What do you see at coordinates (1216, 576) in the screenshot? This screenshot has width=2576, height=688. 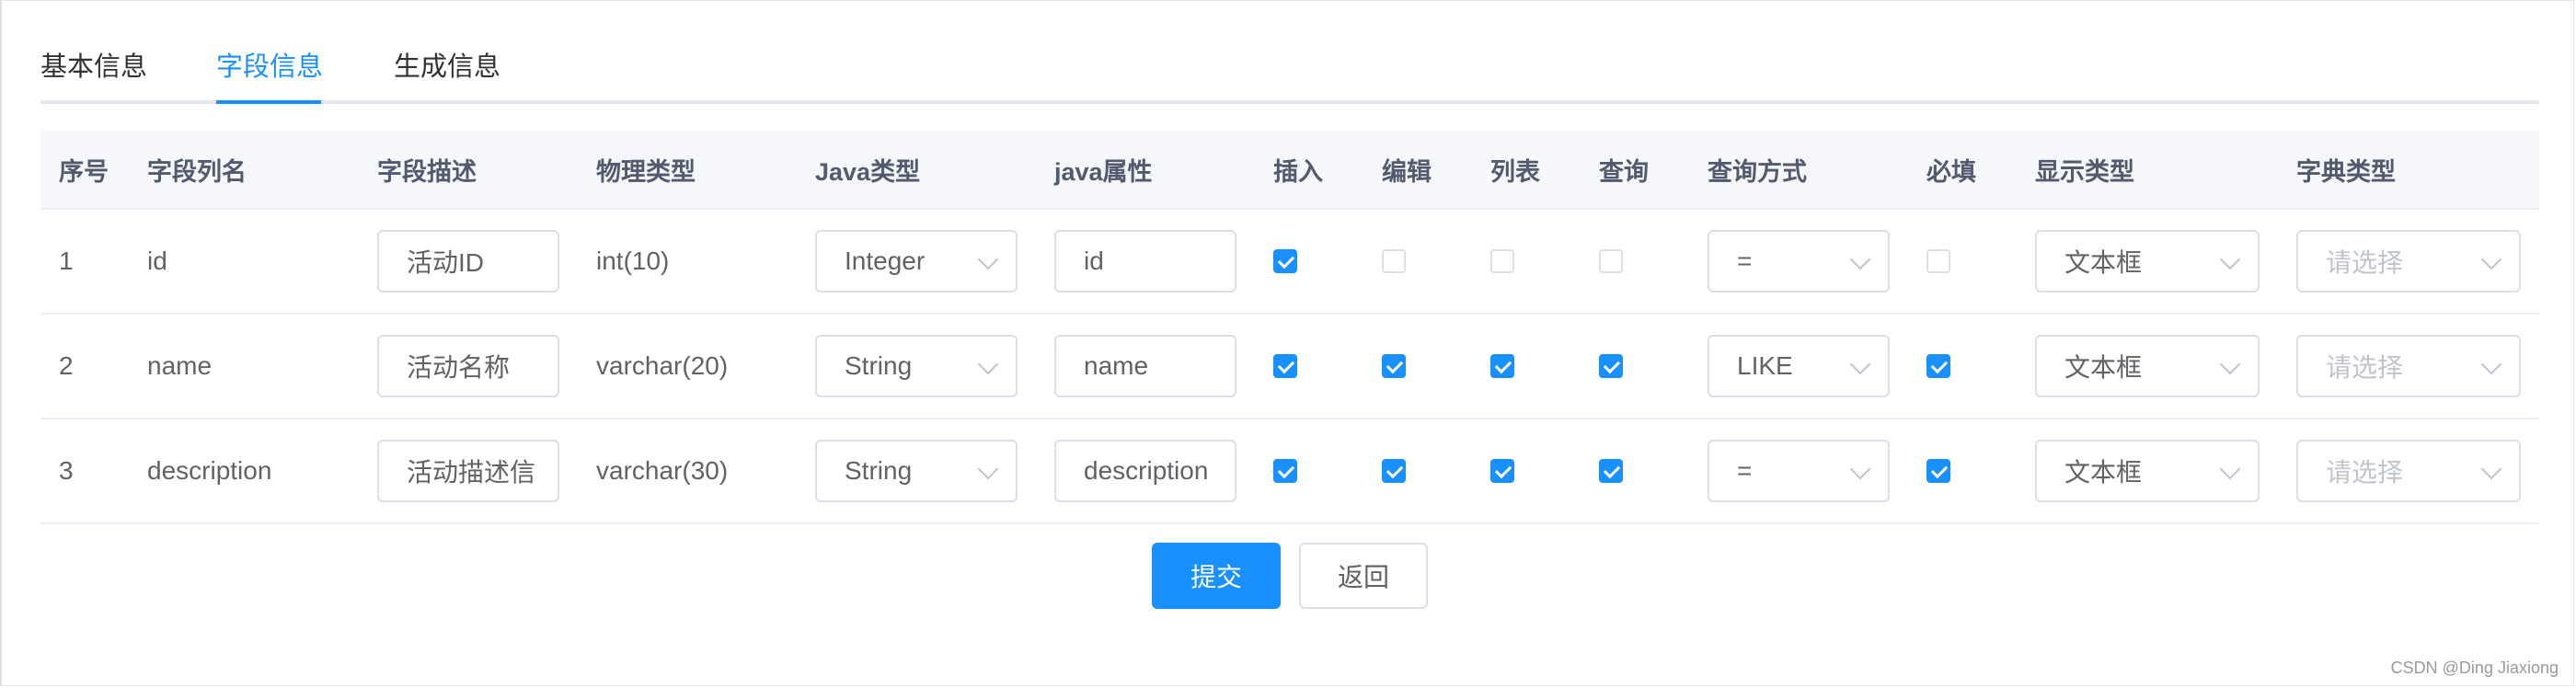 I see `submit-button: 提交` at bounding box center [1216, 576].